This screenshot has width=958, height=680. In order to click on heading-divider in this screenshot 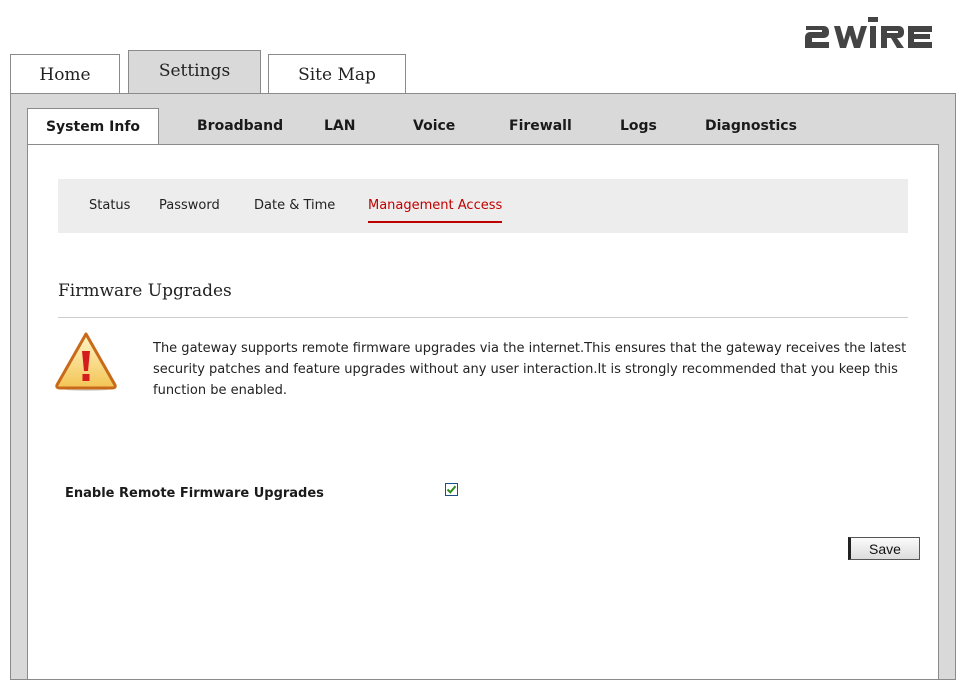, I will do `click(483, 317)`.